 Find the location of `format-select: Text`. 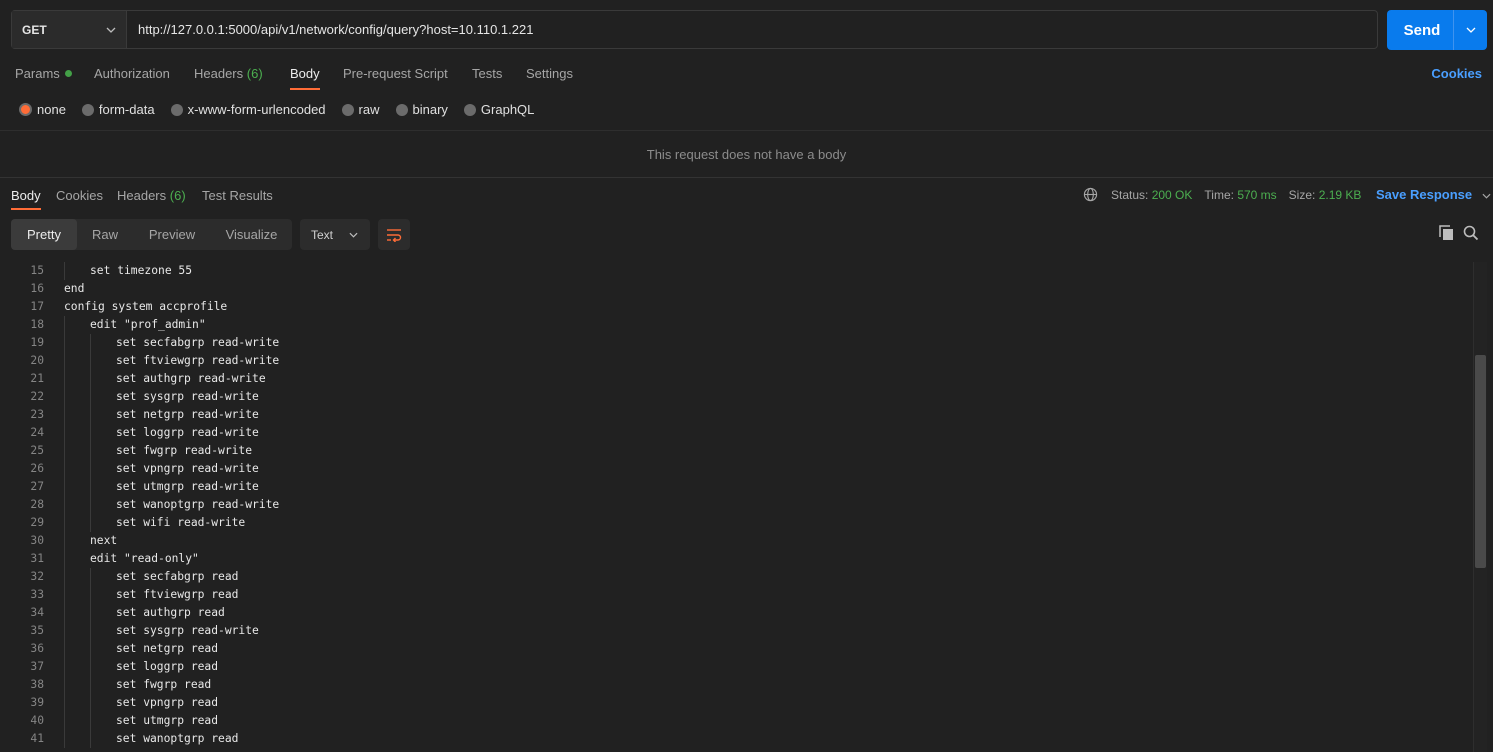

format-select: Text is located at coordinates (335, 234).